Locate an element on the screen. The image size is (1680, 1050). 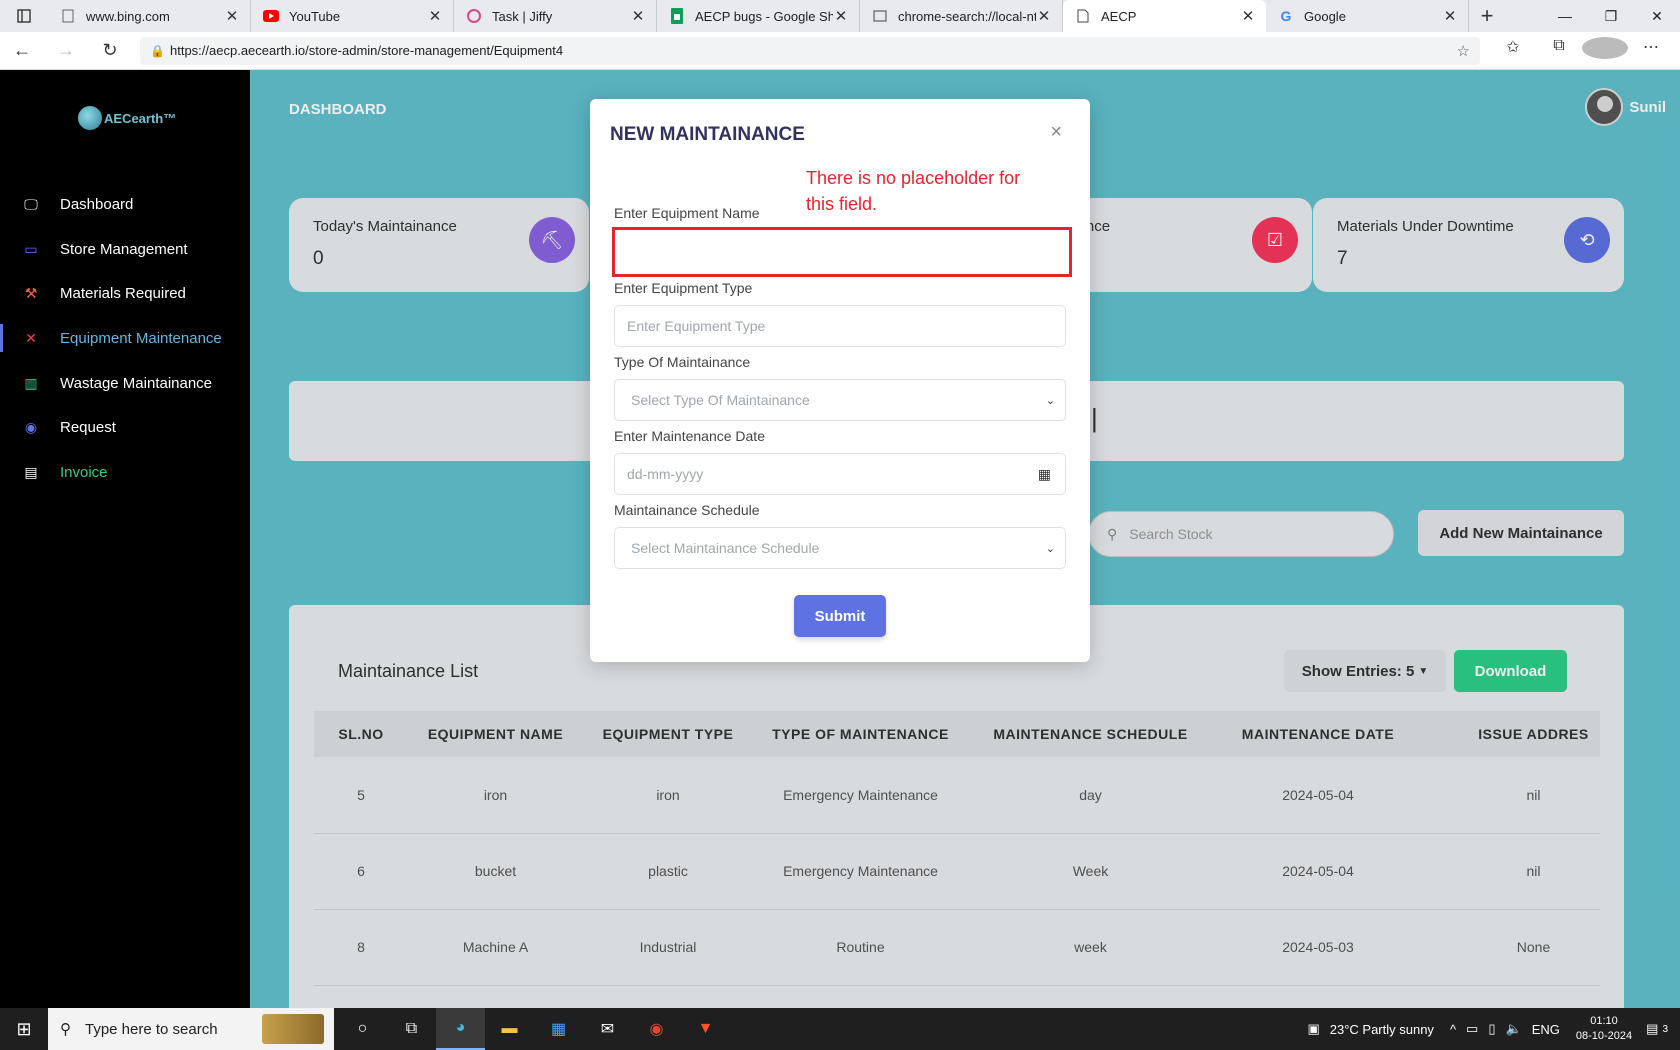
maintenance-type-select: Select Type Of Maintainance ⌄ is located at coordinates (840, 400).